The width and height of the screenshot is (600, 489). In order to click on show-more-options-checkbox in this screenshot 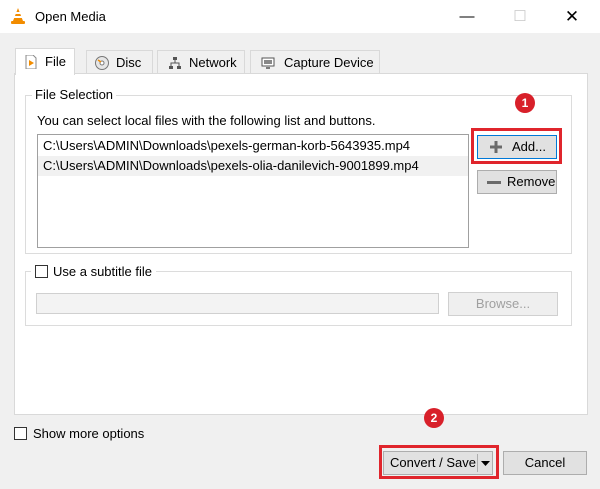, I will do `click(20, 433)`.